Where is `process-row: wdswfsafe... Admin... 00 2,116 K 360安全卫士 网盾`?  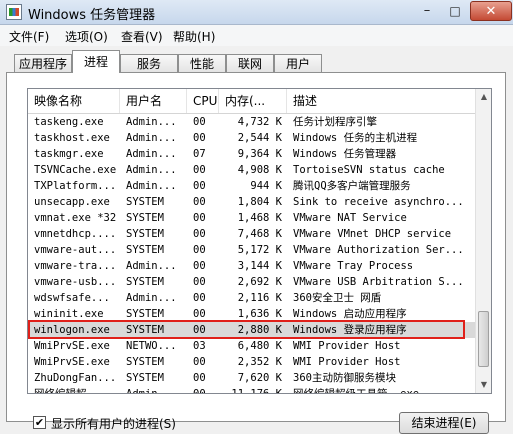 process-row: wdswfsafe... Admin... 00 2,116 K 360安全卫士 网盾 is located at coordinates (251, 298).